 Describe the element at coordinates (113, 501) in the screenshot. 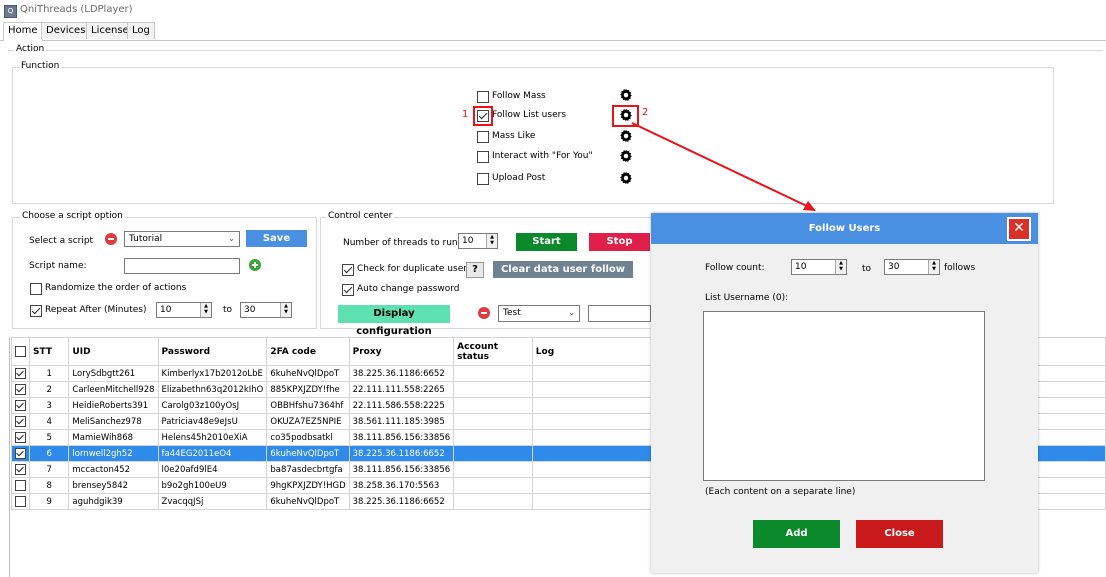

I see `cell-uid: aguhdgik39` at that location.